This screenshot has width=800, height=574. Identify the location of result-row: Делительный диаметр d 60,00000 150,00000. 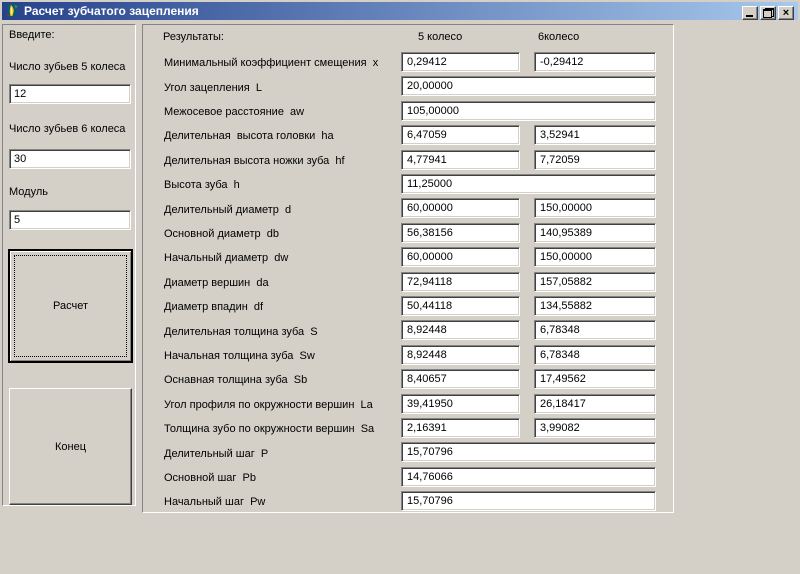
(409, 209).